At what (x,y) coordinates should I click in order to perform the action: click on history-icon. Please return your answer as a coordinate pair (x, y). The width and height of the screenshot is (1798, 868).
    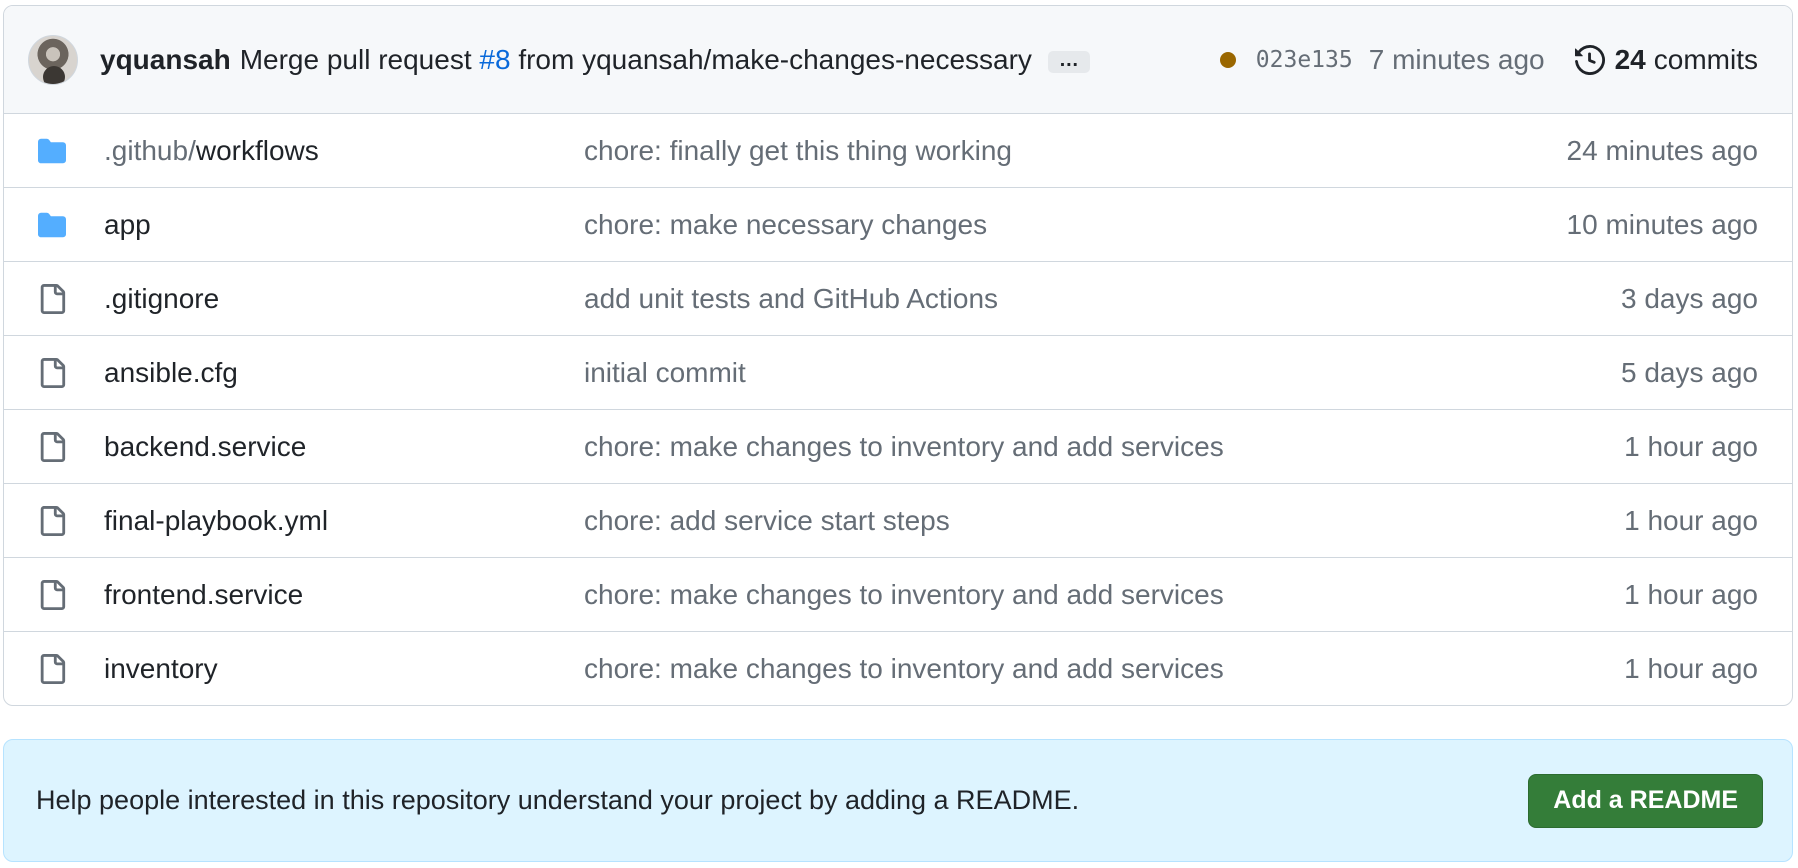
    Looking at the image, I should click on (1589, 59).